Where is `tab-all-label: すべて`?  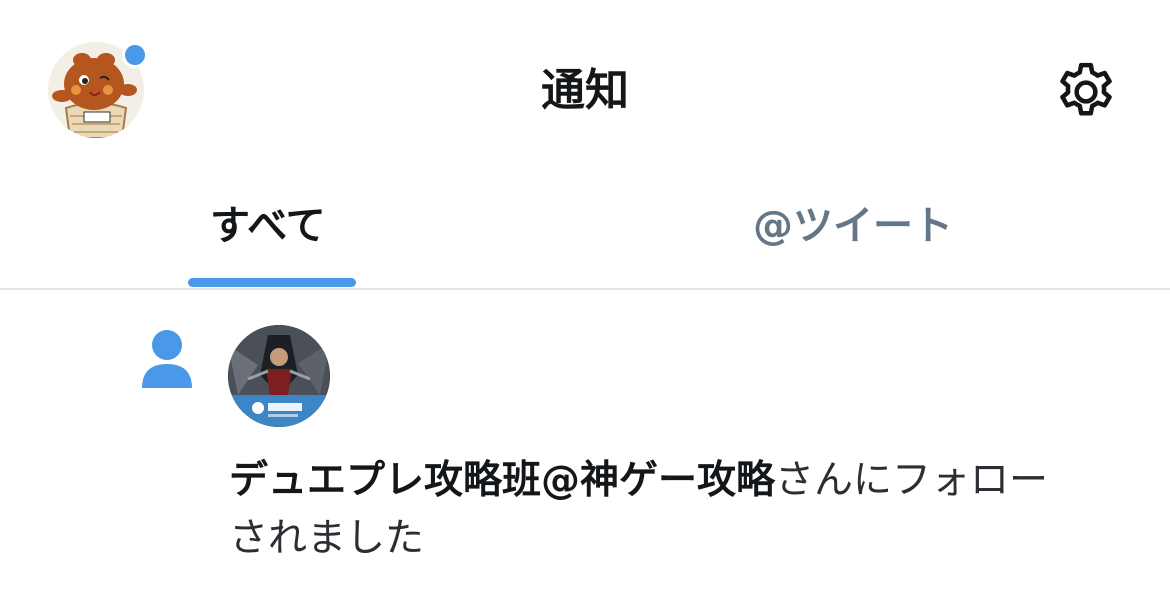
tab-all-label: すべて is located at coordinates (268, 226).